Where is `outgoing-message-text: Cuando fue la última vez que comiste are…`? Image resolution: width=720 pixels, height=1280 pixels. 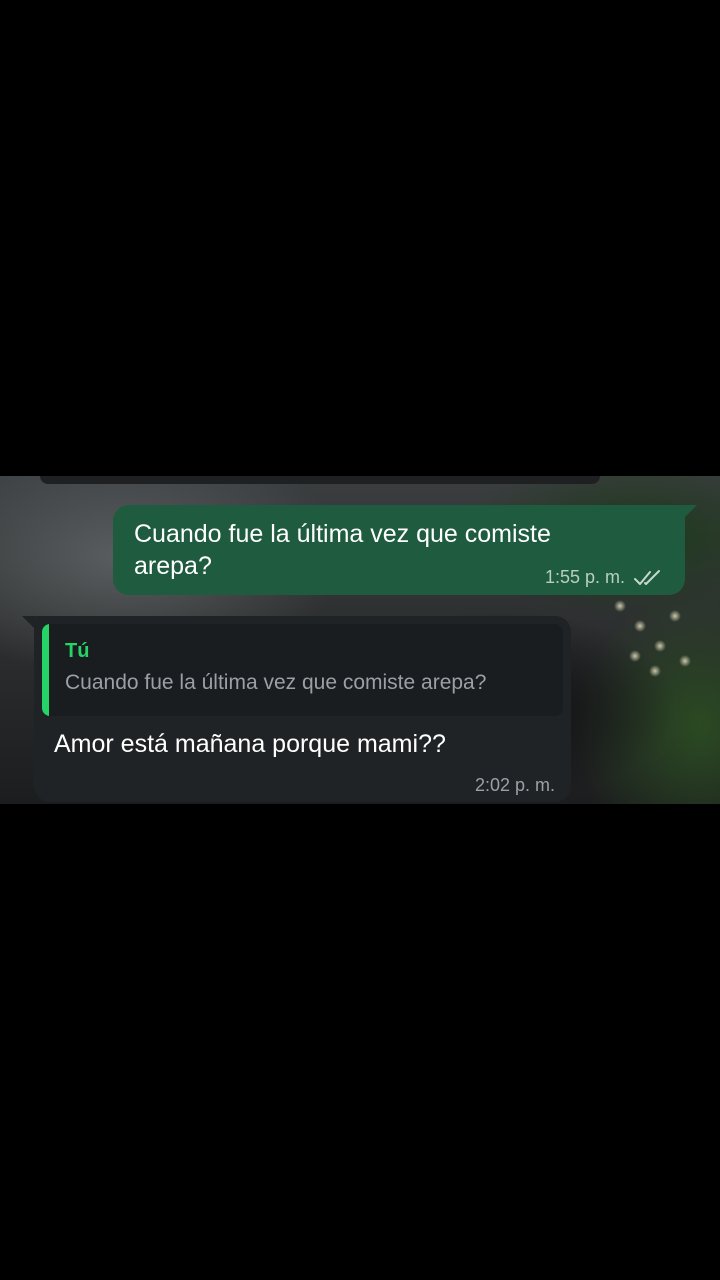 outgoing-message-text: Cuando fue la última vez que comiste are… is located at coordinates (342, 550).